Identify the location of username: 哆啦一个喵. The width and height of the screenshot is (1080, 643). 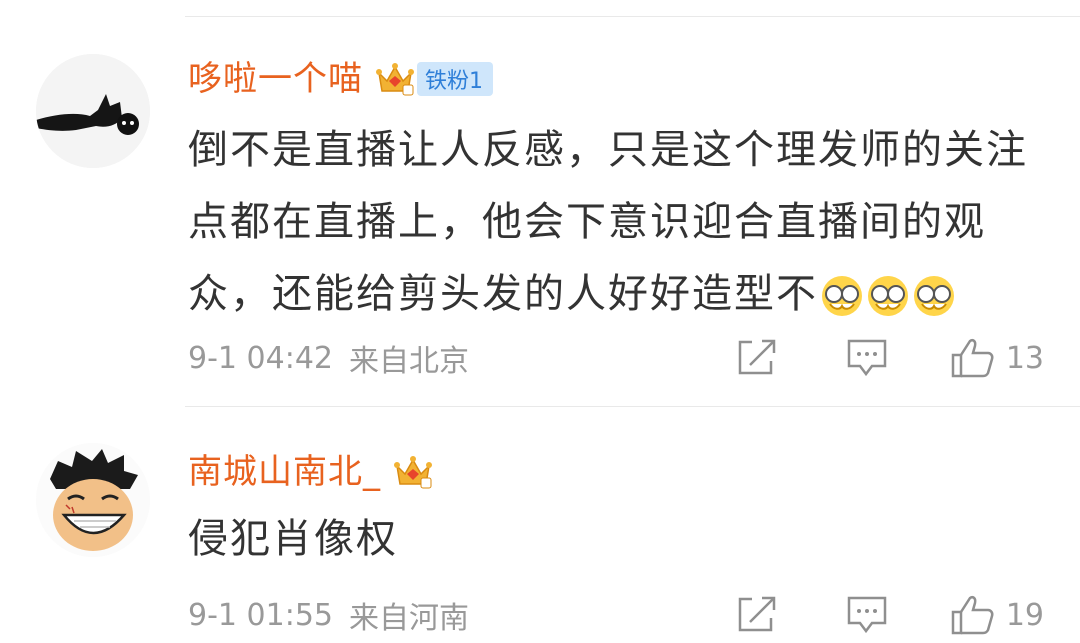
(275, 79).